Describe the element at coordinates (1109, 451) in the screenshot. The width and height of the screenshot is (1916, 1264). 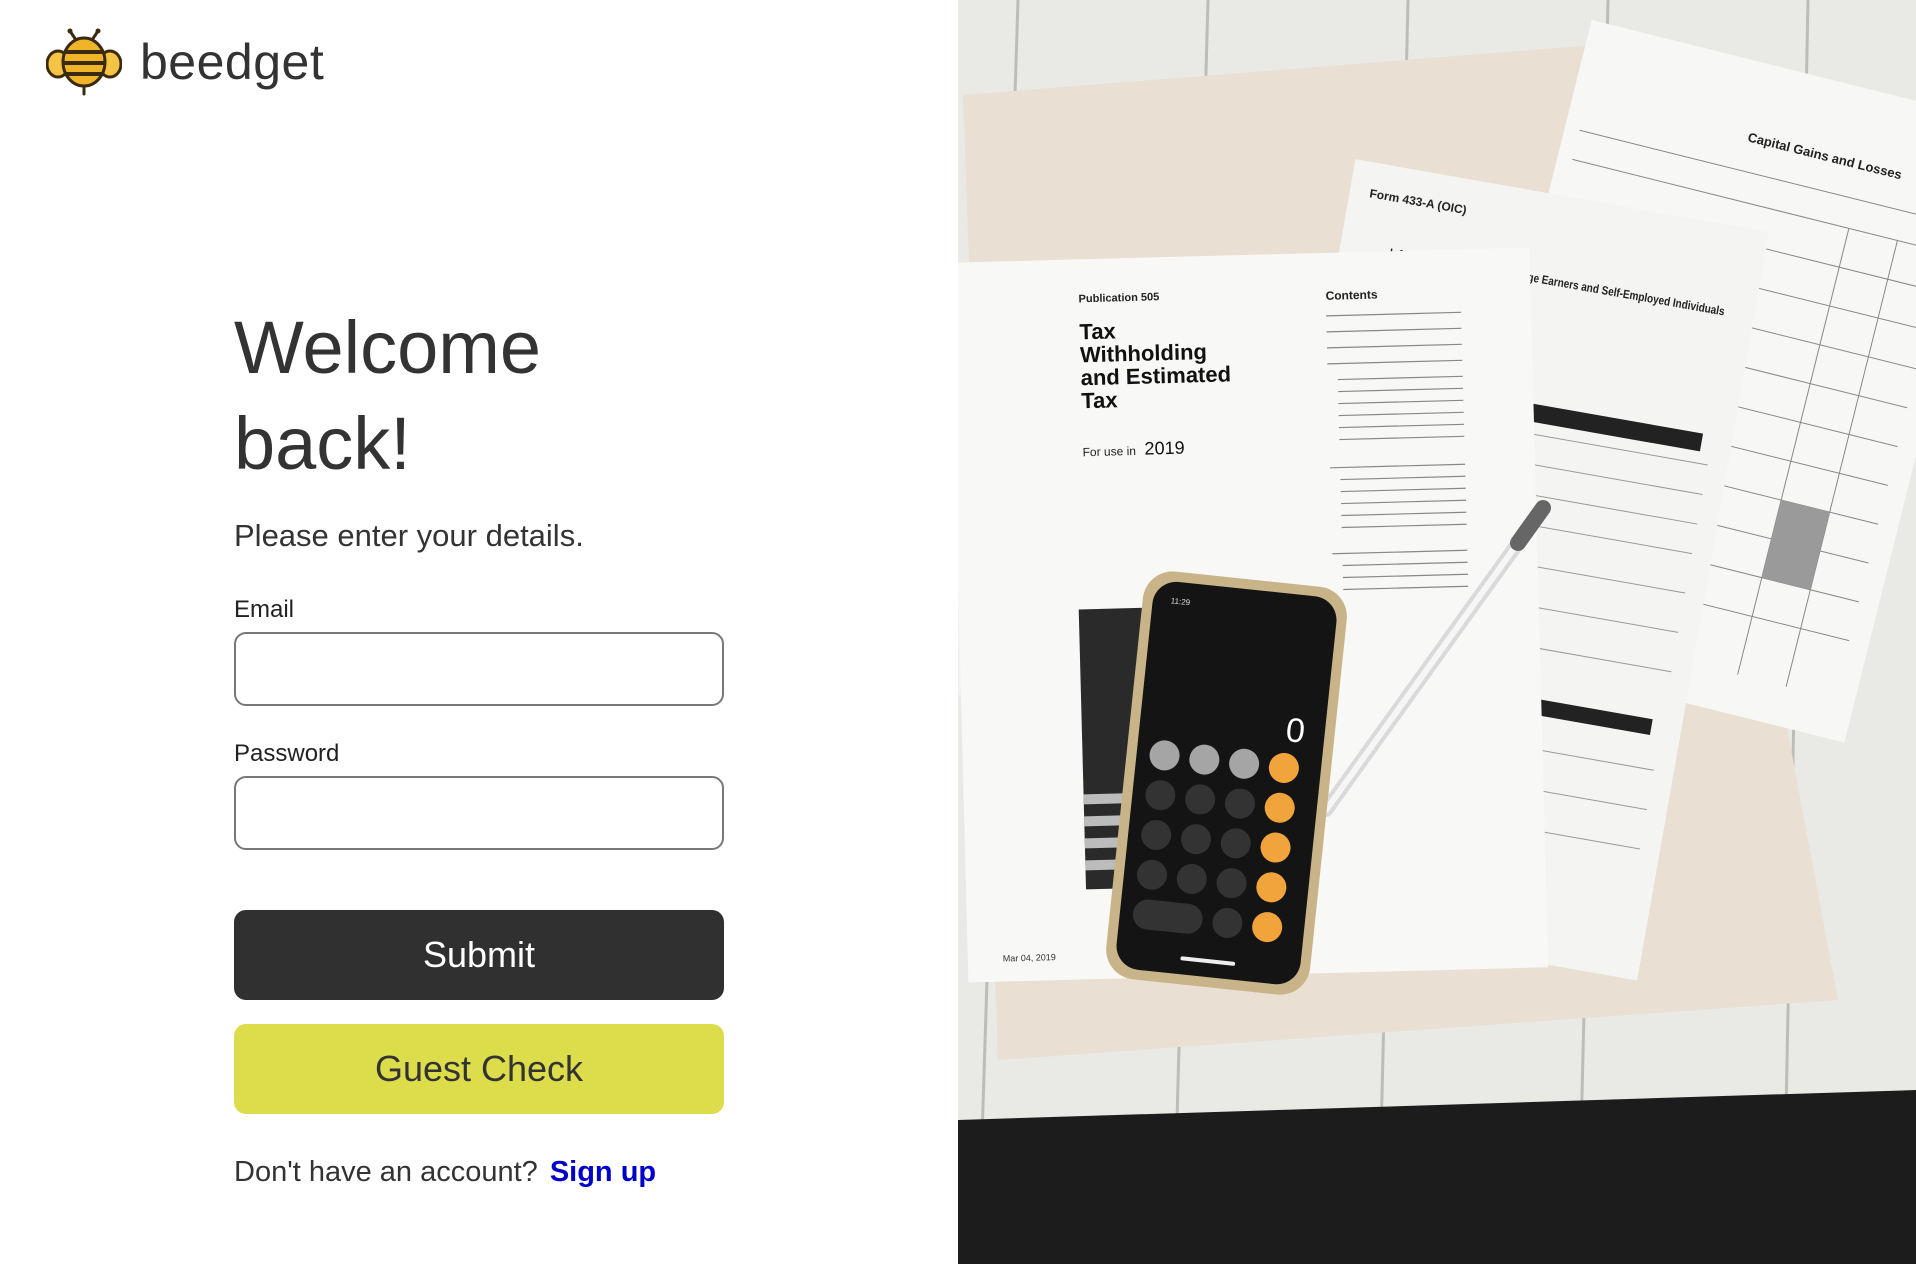
I see `for-use-in: For use in` at that location.